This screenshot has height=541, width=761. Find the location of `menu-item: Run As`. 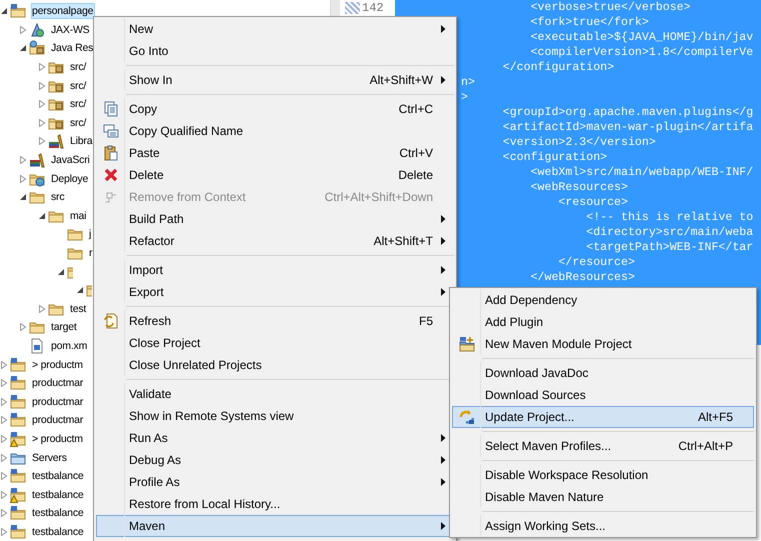

menu-item: Run As is located at coordinates (275, 438).